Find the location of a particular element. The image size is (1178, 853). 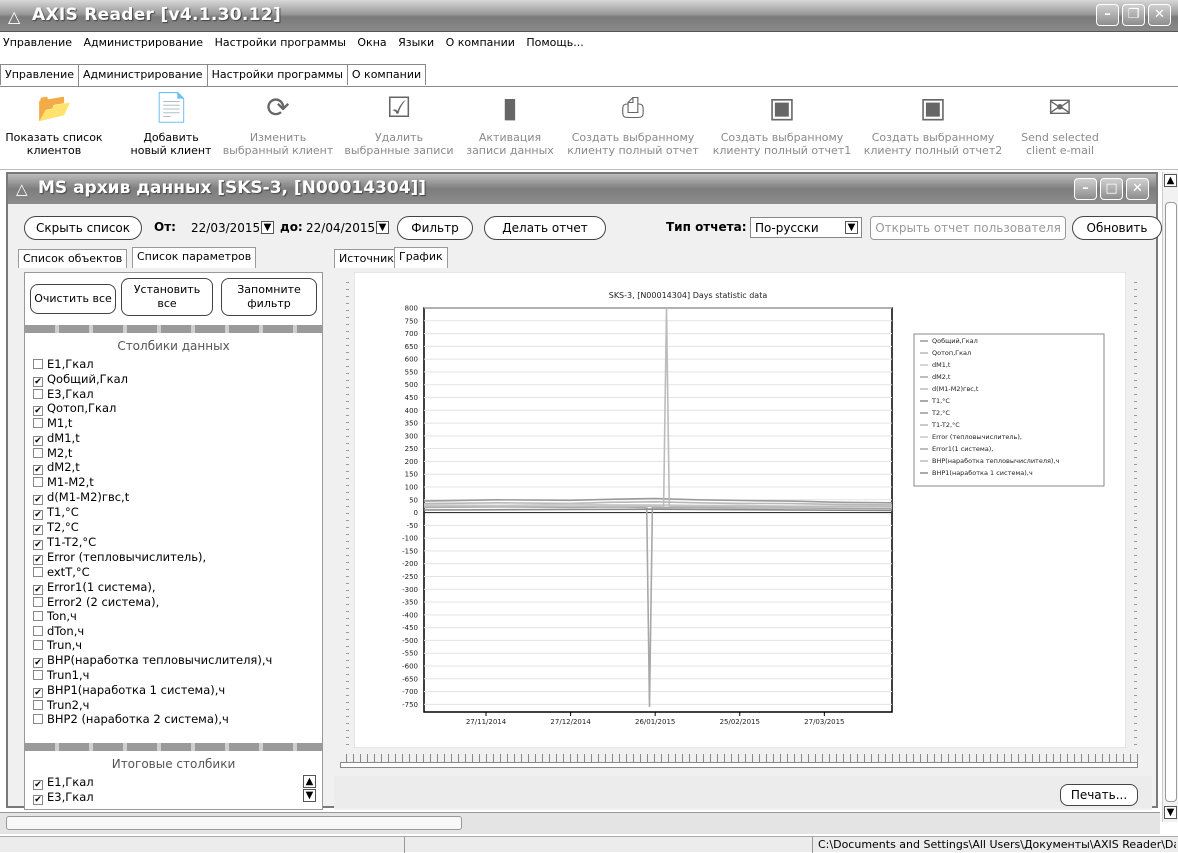

parameter-item: ✔ T2,°C is located at coordinates (177, 527).